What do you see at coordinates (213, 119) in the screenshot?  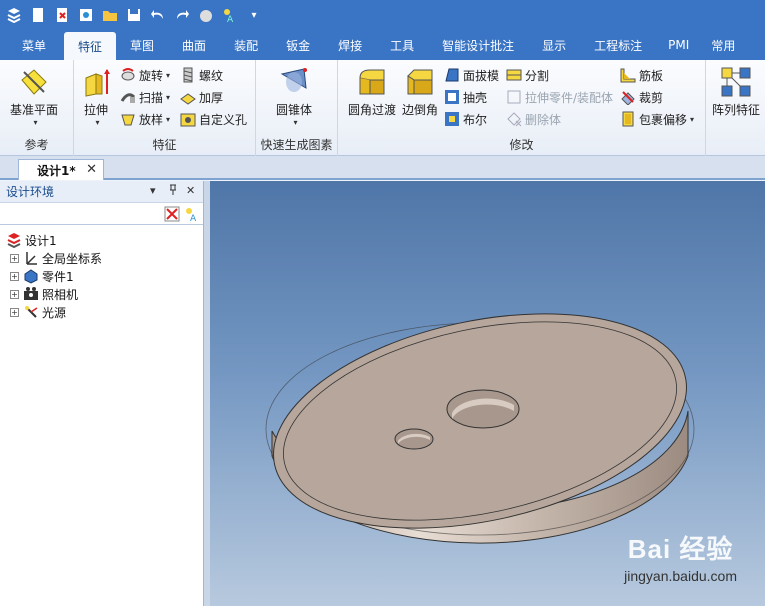 I see `custom-hole-button: 自定义孔` at bounding box center [213, 119].